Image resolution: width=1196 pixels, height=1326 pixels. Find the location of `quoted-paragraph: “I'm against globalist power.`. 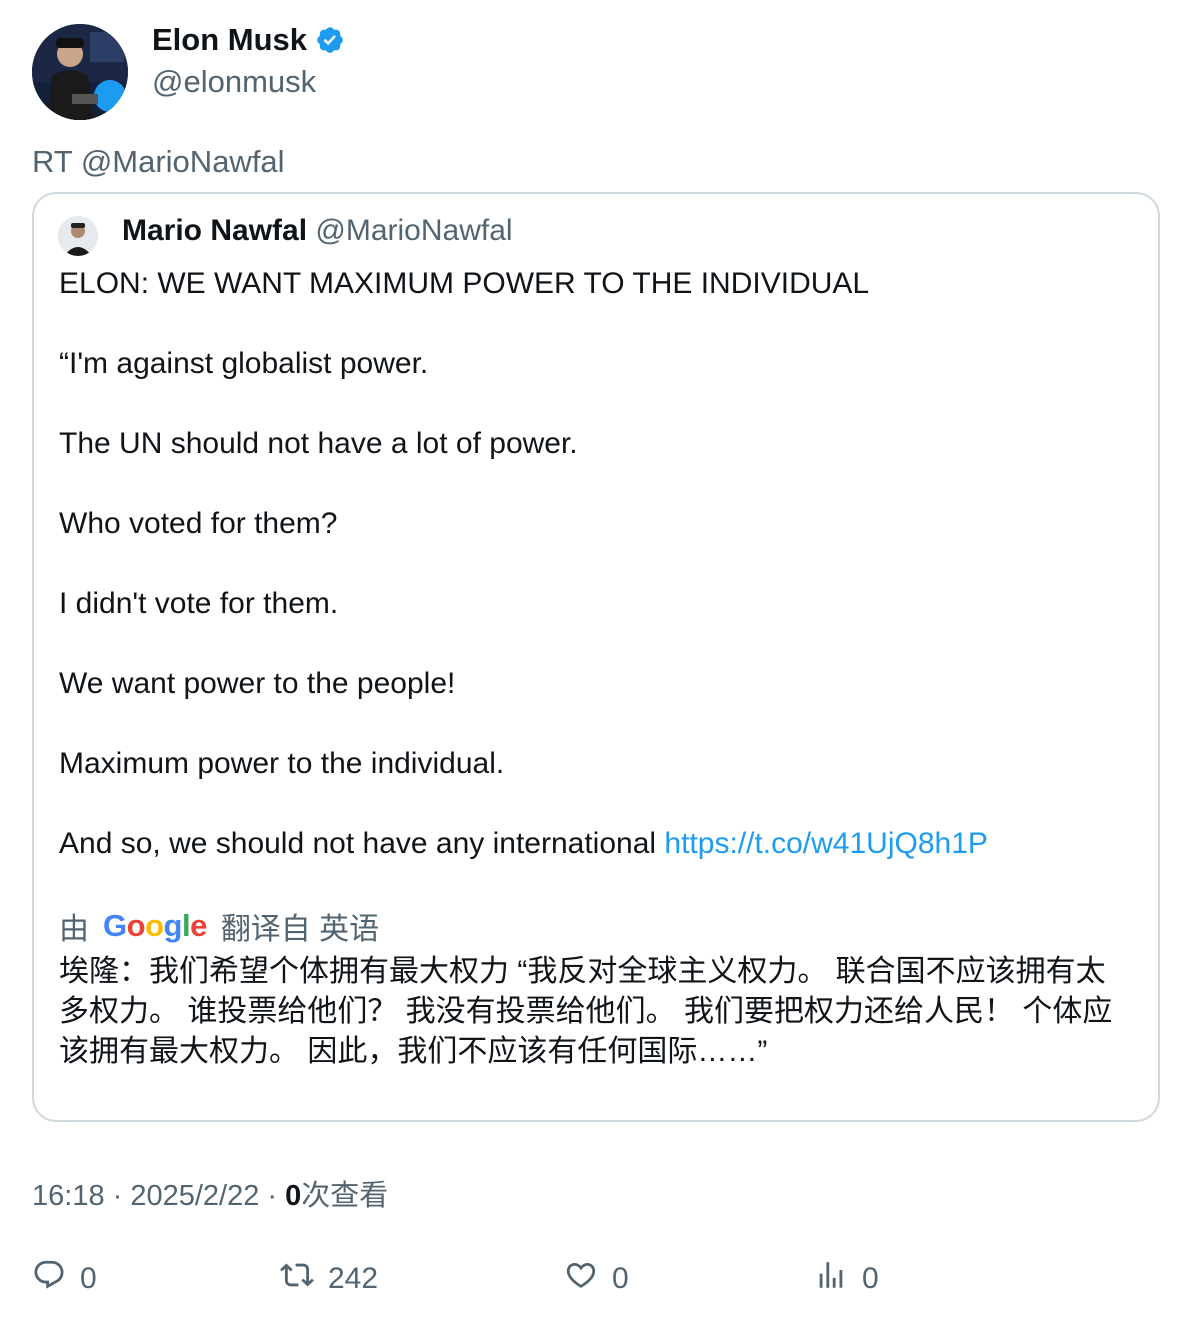

quoted-paragraph: “I'm against globalist power. is located at coordinates (244, 363).